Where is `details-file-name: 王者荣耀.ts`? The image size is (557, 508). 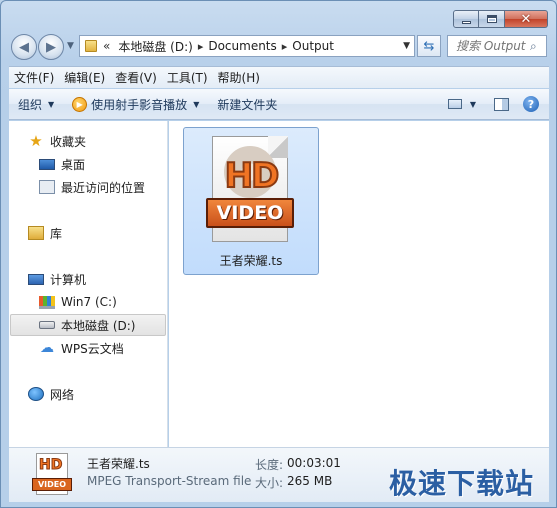 details-file-name: 王者荣耀.ts is located at coordinates (118, 464).